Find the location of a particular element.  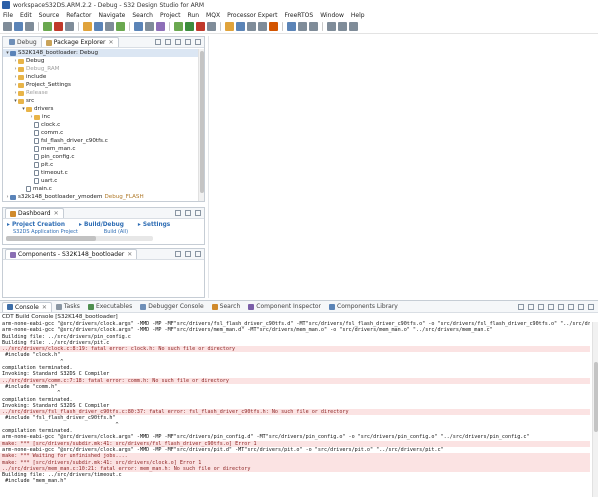

tab-search: Search is located at coordinates (226, 307).